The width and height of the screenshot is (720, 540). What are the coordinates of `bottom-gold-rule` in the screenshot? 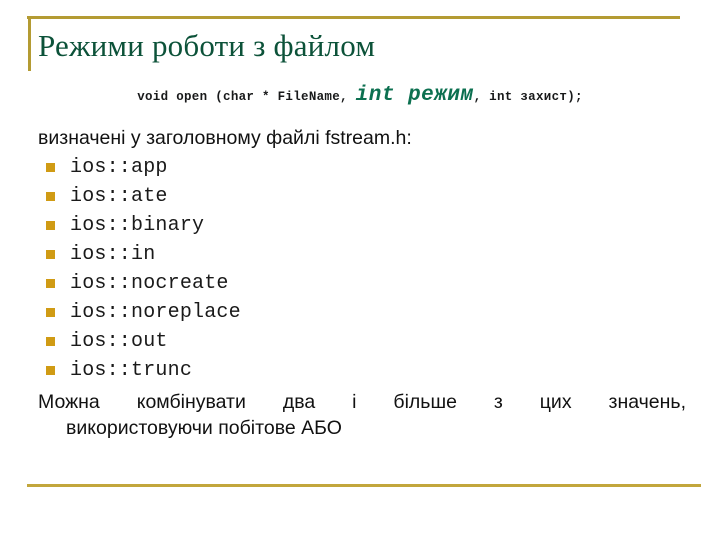 It's located at (364, 485).